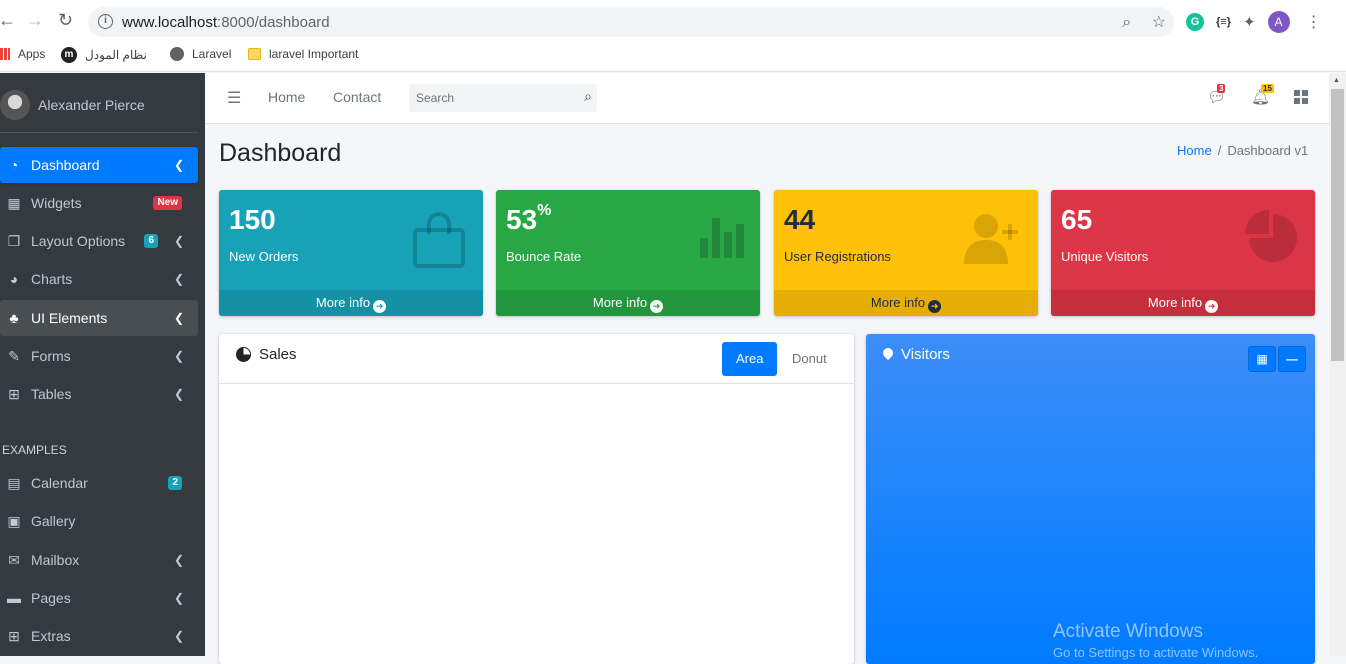 Image resolution: width=1346 pixels, height=664 pixels. I want to click on count-badge: 2, so click(175, 483).